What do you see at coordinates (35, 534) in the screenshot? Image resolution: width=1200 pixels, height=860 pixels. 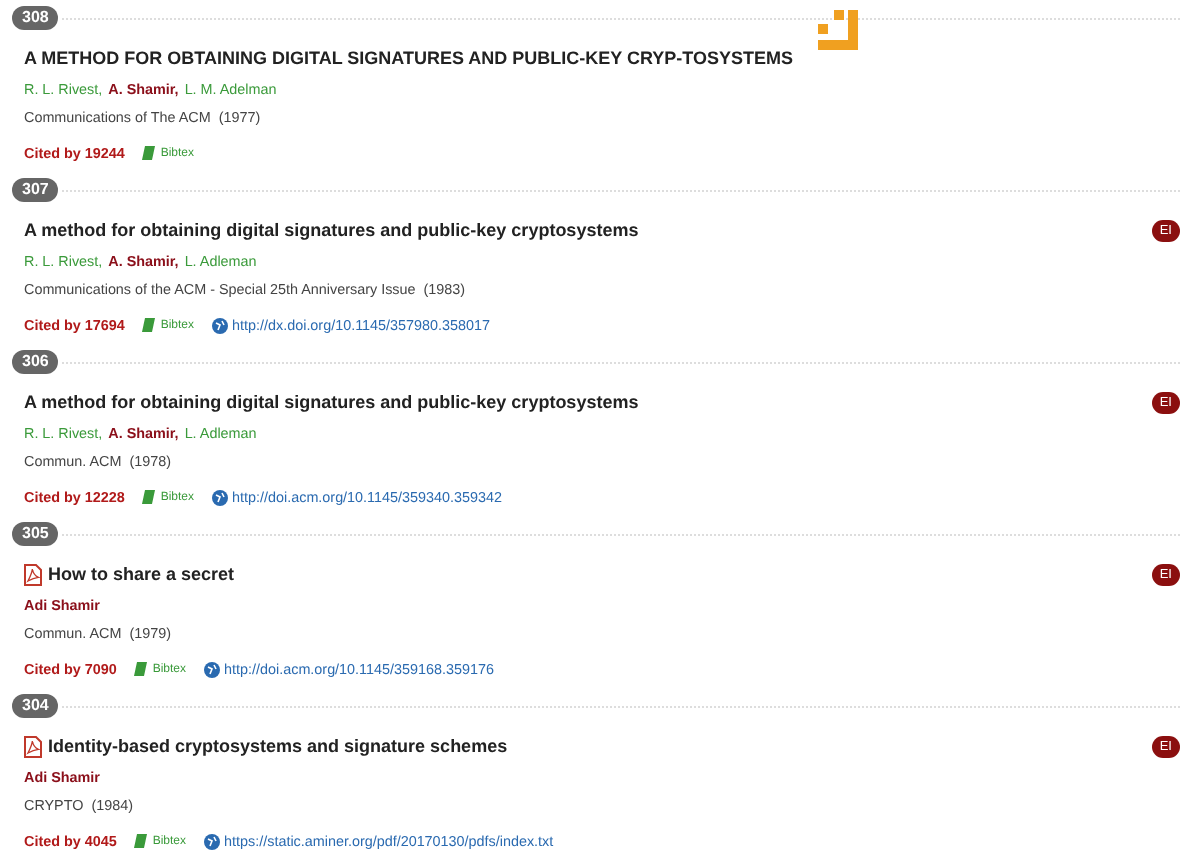 I see `rank-badge: 305` at bounding box center [35, 534].